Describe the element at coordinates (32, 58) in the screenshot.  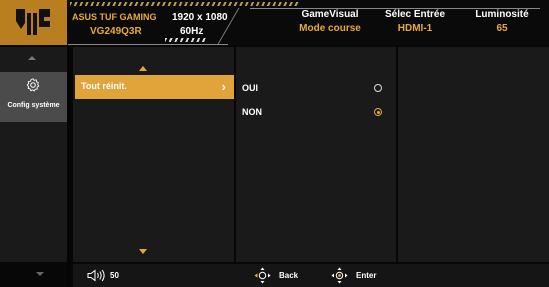
I see `scroll-up-icon` at that location.